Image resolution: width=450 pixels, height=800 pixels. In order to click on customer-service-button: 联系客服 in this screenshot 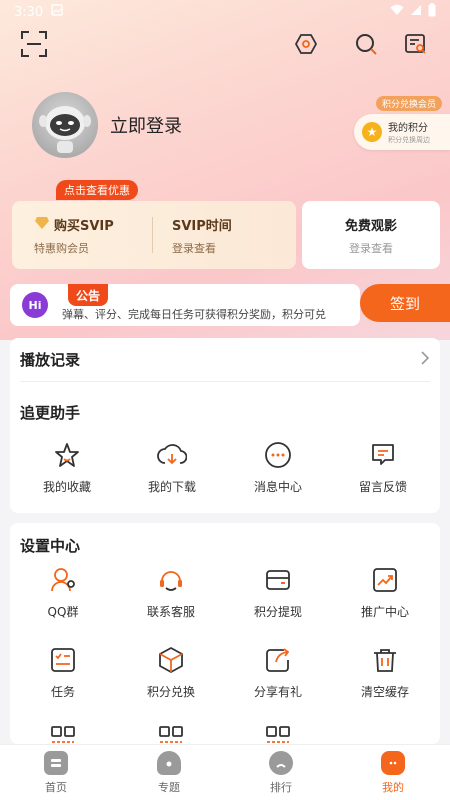, I will do `click(171, 592)`.